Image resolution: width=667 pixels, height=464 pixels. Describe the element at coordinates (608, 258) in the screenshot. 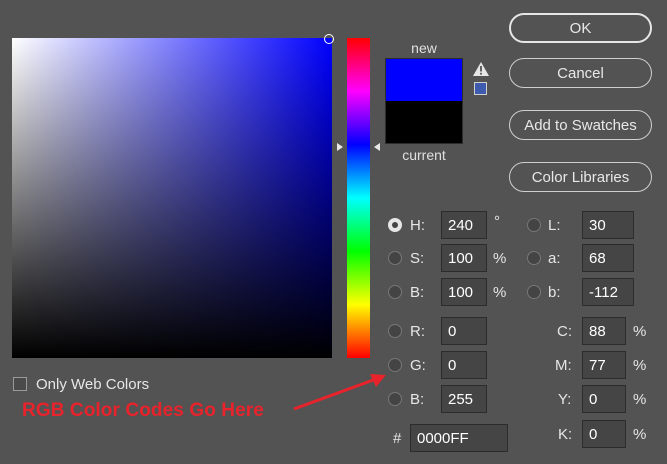

I see `lab-a-input` at that location.